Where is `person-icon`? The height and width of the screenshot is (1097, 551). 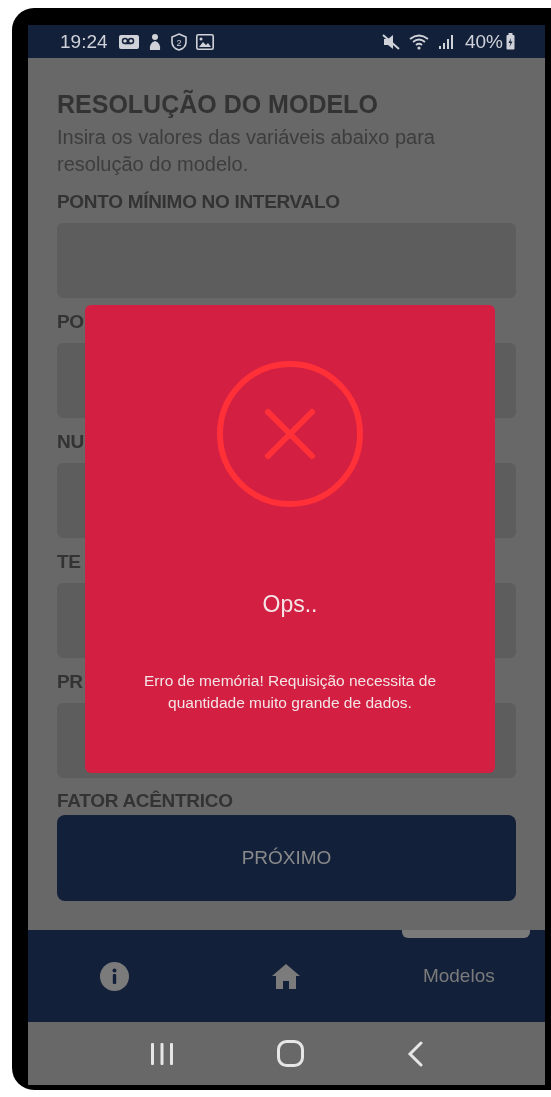 person-icon is located at coordinates (154, 41).